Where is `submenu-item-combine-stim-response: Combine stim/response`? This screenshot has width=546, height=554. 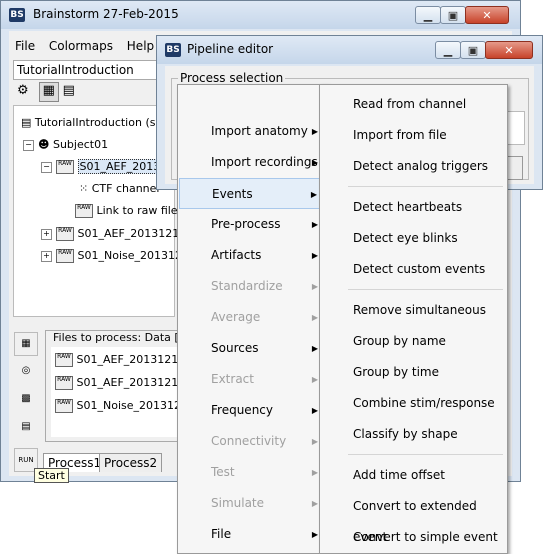 submenu-item-combine-stim-response: Combine stim/response is located at coordinates (413, 403).